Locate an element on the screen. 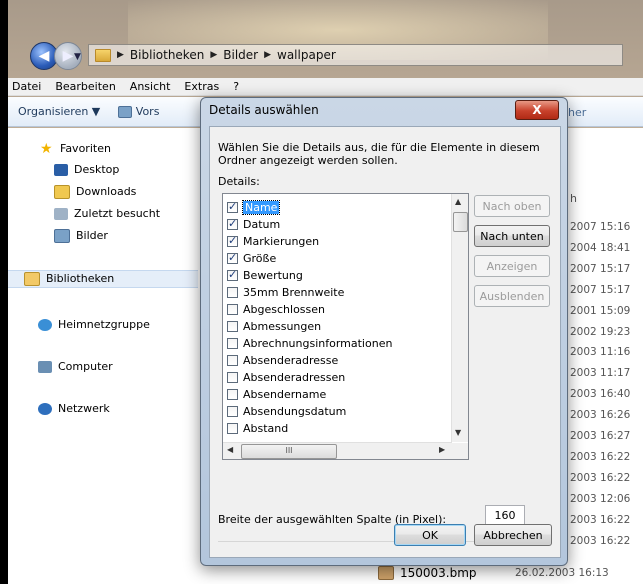  scroll-right-icon: ▶ is located at coordinates (442, 449).